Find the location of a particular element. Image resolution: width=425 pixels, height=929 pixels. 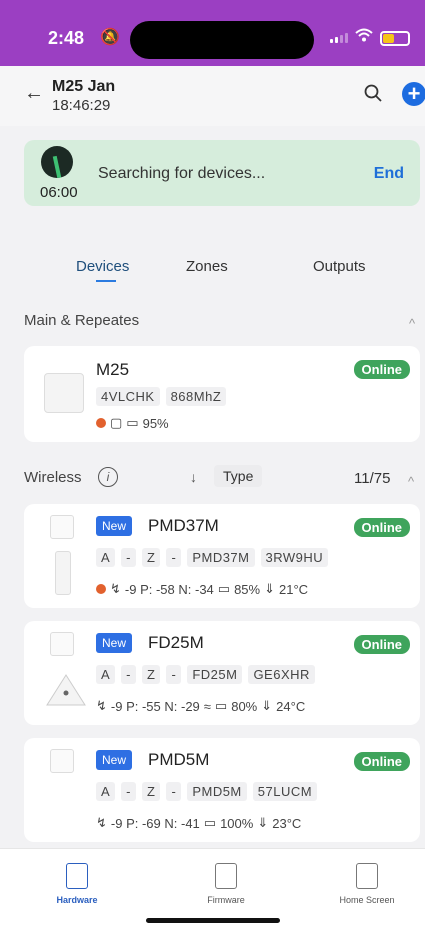

device-id-chip: GE6XHR is located at coordinates (281, 674).